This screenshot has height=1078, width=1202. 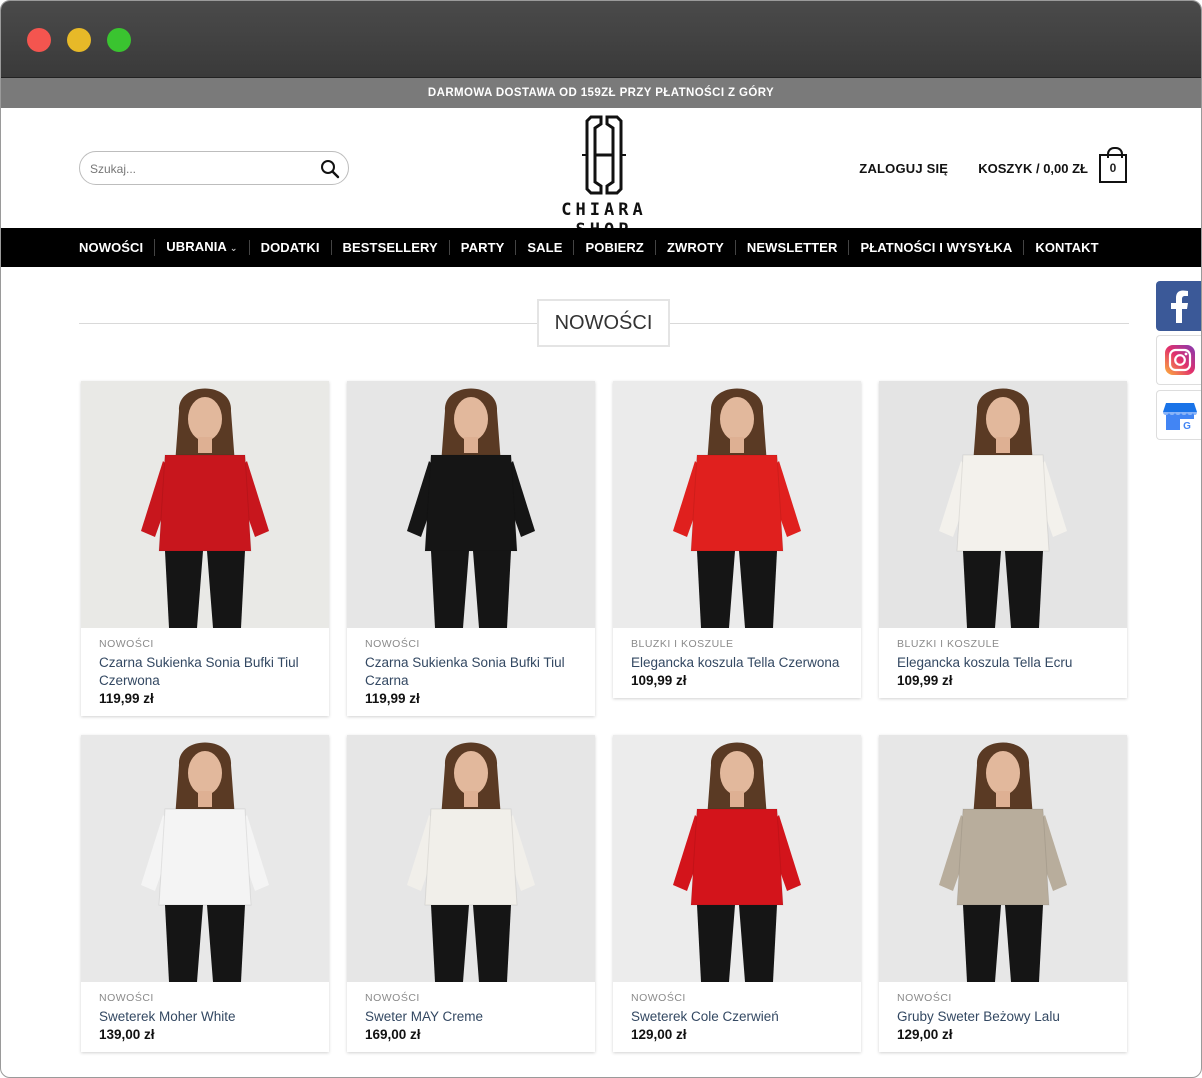 I want to click on product-price: 169,00 zł, so click(x=393, y=1034).